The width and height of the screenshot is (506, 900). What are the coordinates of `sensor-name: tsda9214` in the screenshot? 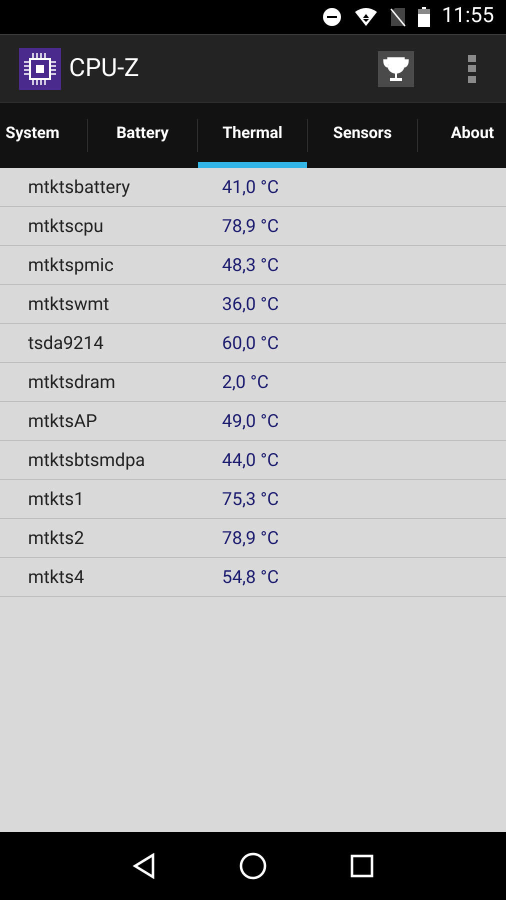 It's located at (66, 344).